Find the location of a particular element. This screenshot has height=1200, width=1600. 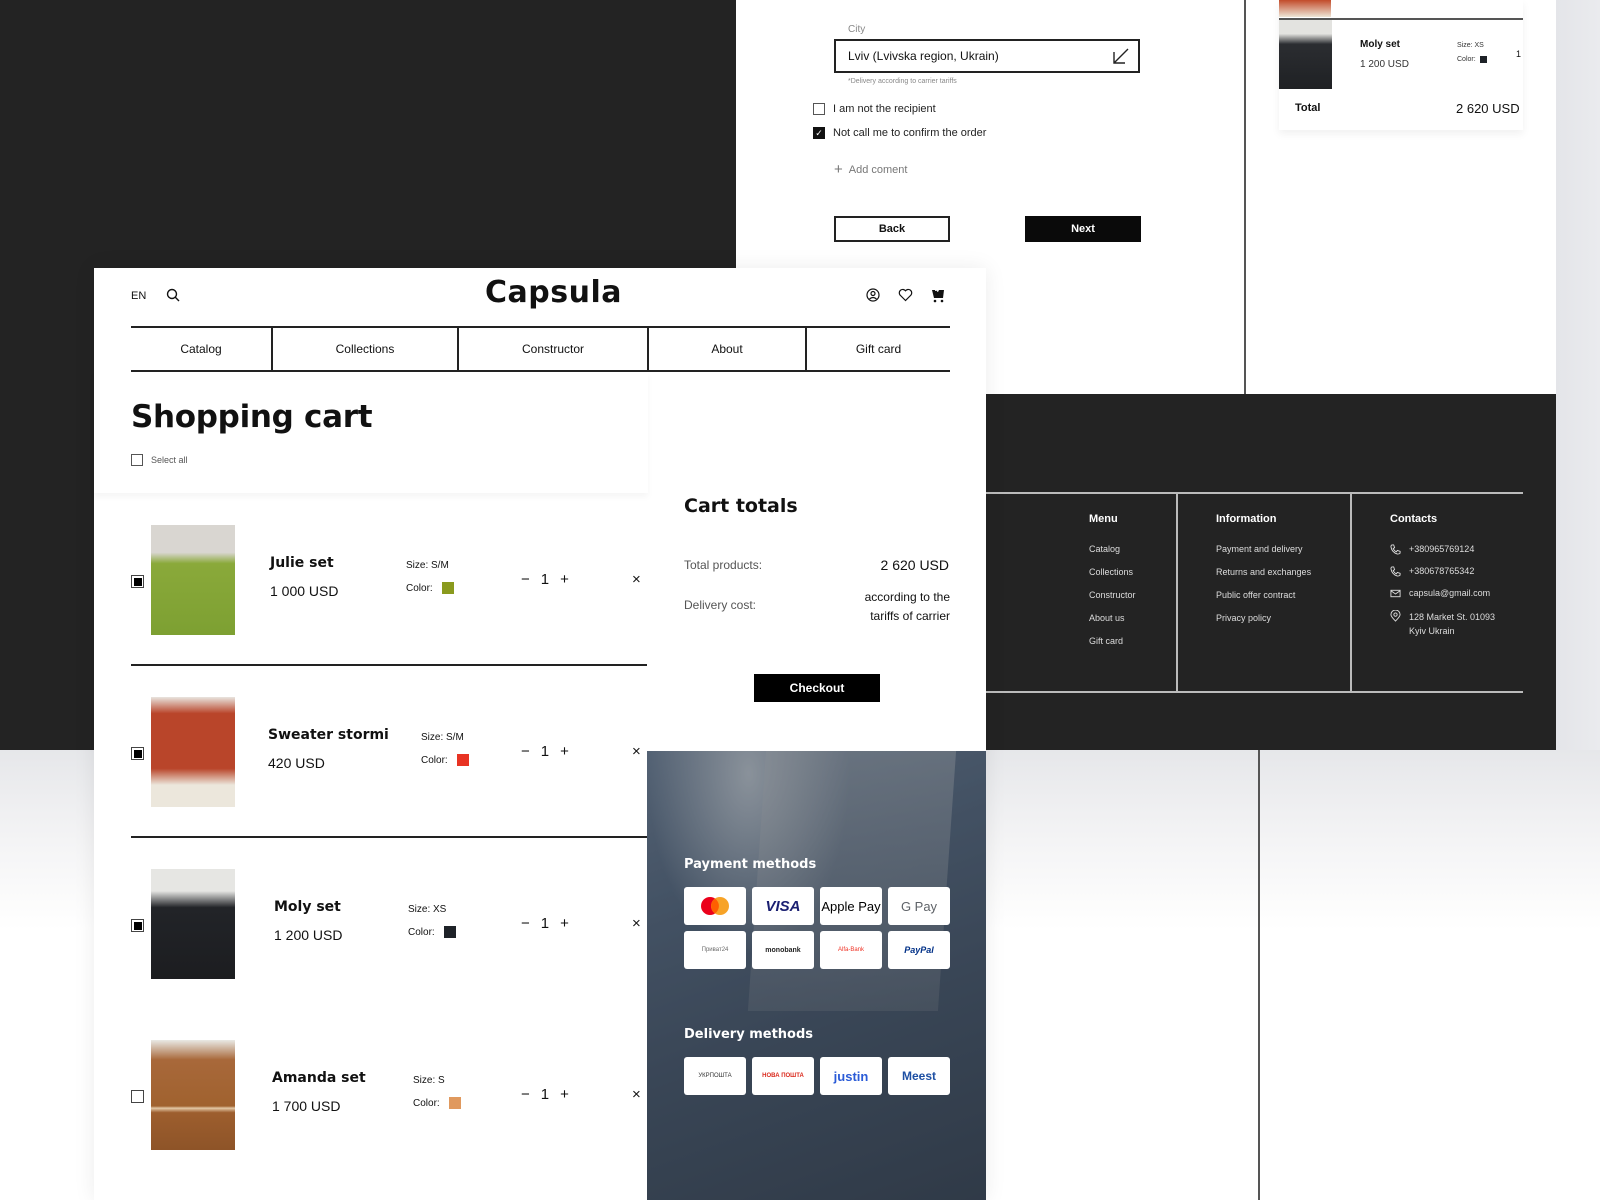

not-recipient-checkbox: I am not the recipient is located at coordinates (874, 109).